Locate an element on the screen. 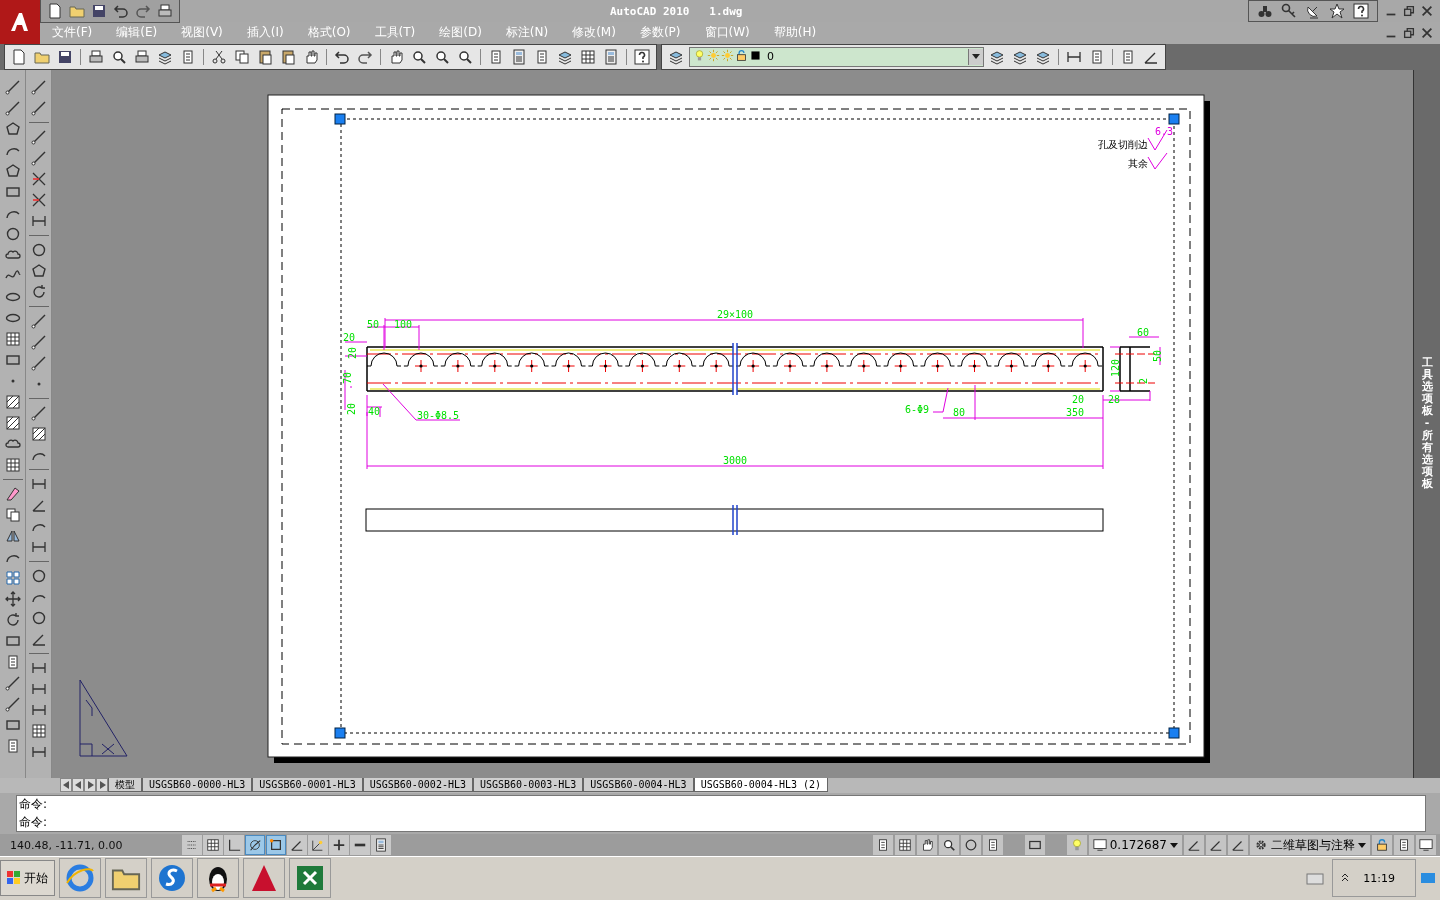 This screenshot has width=1440, height=900. annotation-icon is located at coordinates (1076, 845).